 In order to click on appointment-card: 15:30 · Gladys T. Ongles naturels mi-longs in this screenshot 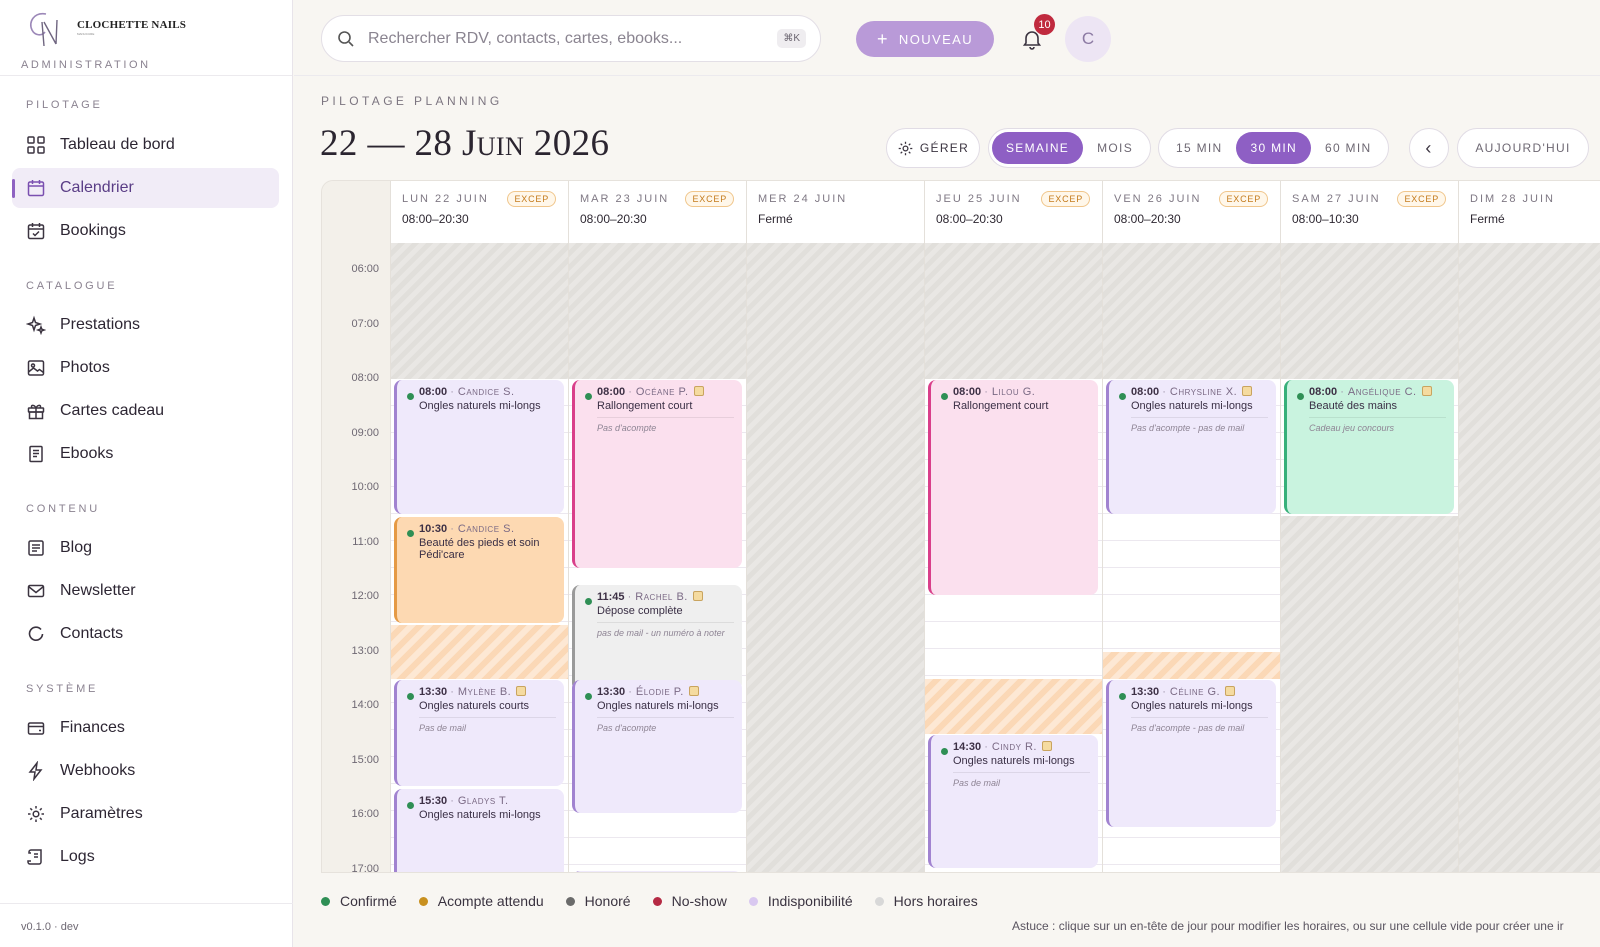, I will do `click(479, 830)`.